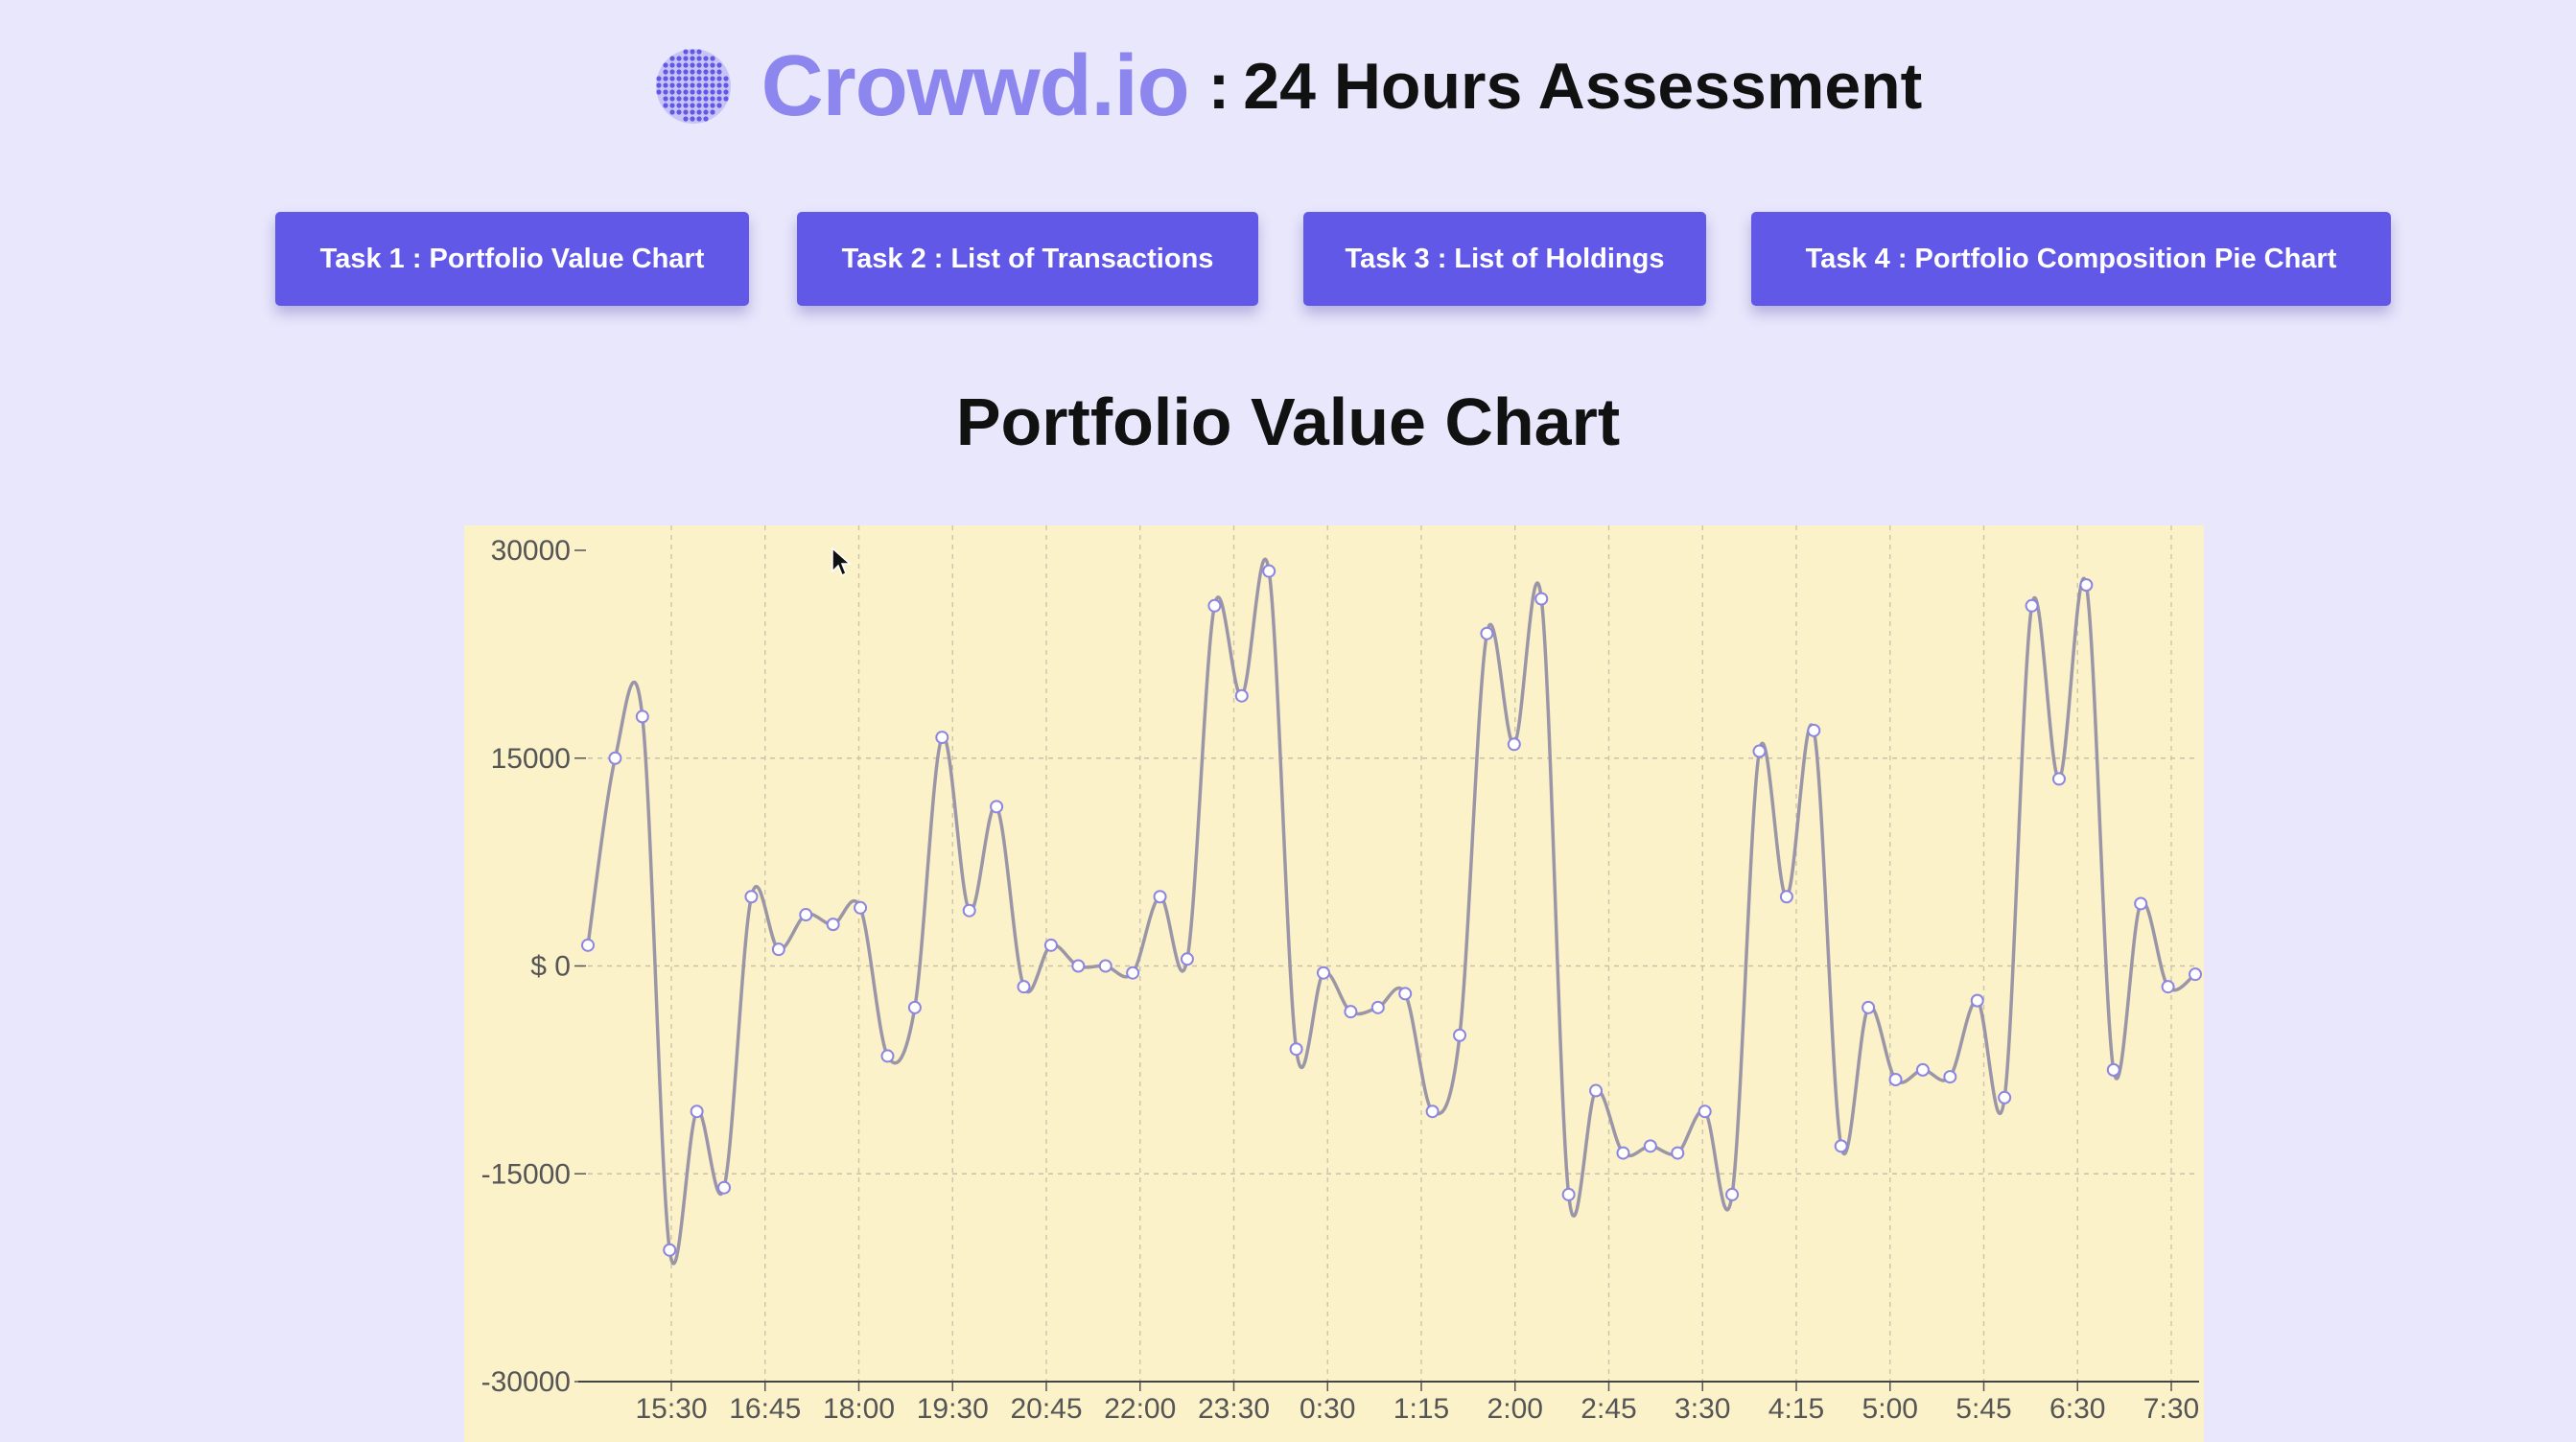  What do you see at coordinates (841, 562) in the screenshot?
I see `mouse-cursor-icon` at bounding box center [841, 562].